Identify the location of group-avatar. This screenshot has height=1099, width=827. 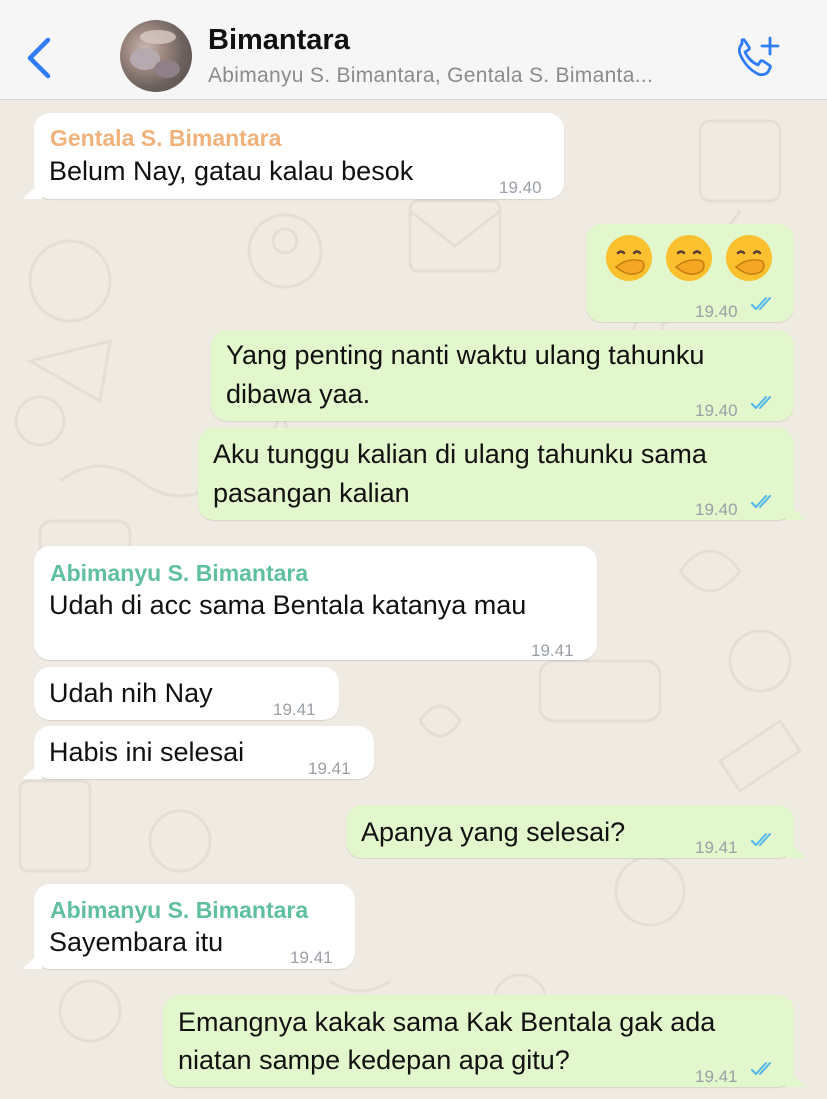
(156, 56).